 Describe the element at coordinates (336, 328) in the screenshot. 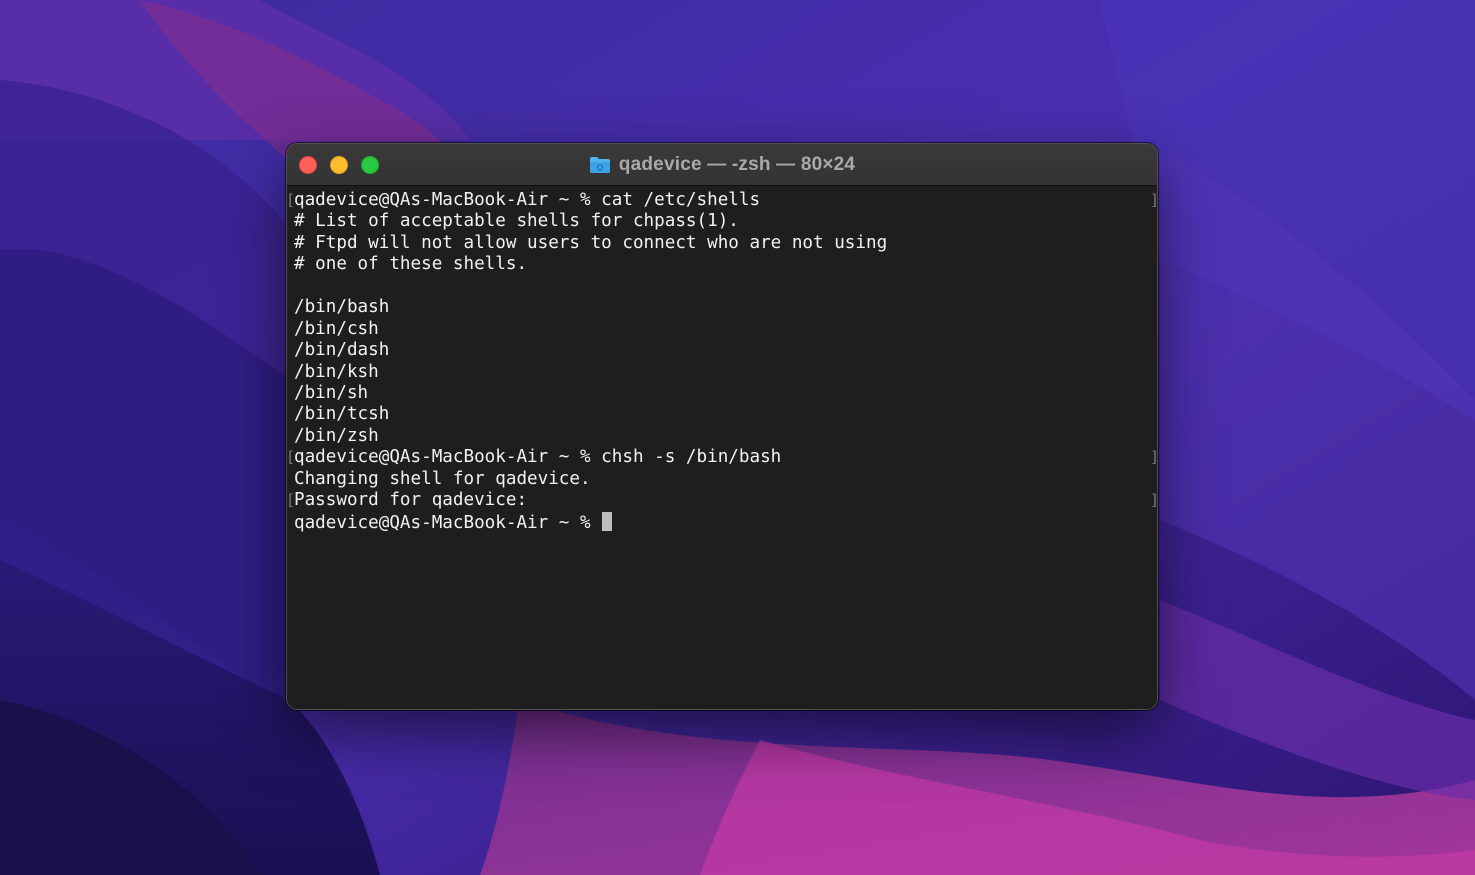

I see `line-text: /bin/csh` at that location.